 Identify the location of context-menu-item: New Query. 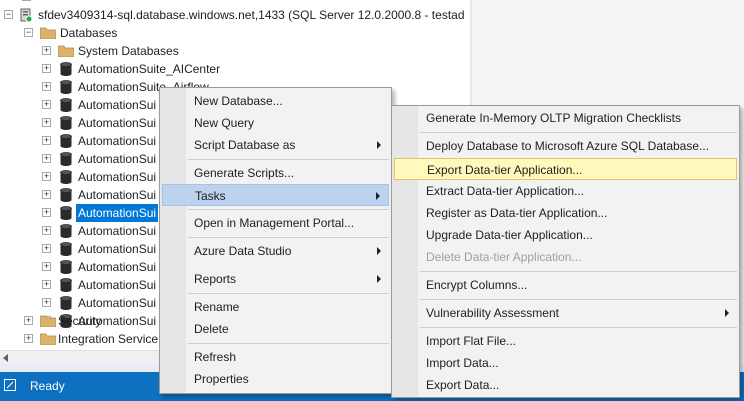
(275, 123).